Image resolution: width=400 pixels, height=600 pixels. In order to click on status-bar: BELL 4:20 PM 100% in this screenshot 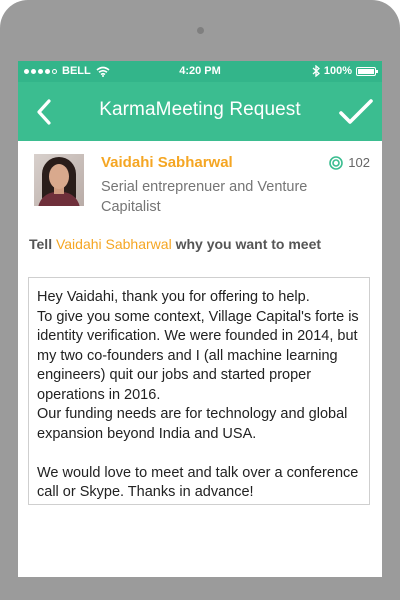, I will do `click(200, 71)`.